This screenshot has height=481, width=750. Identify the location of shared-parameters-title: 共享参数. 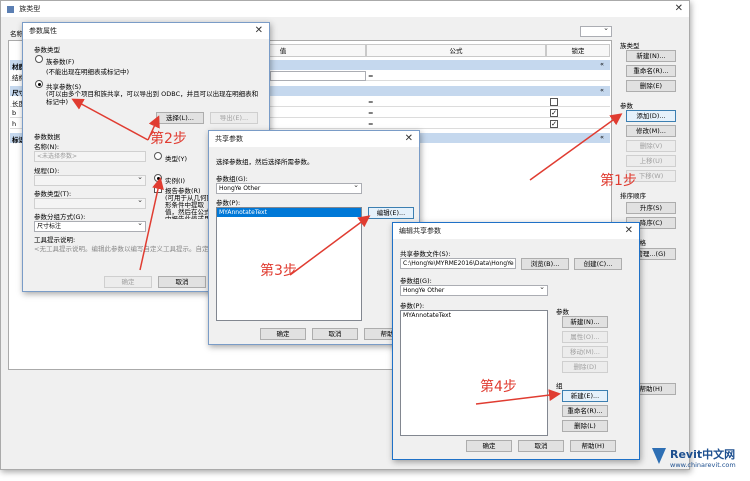
(229, 139).